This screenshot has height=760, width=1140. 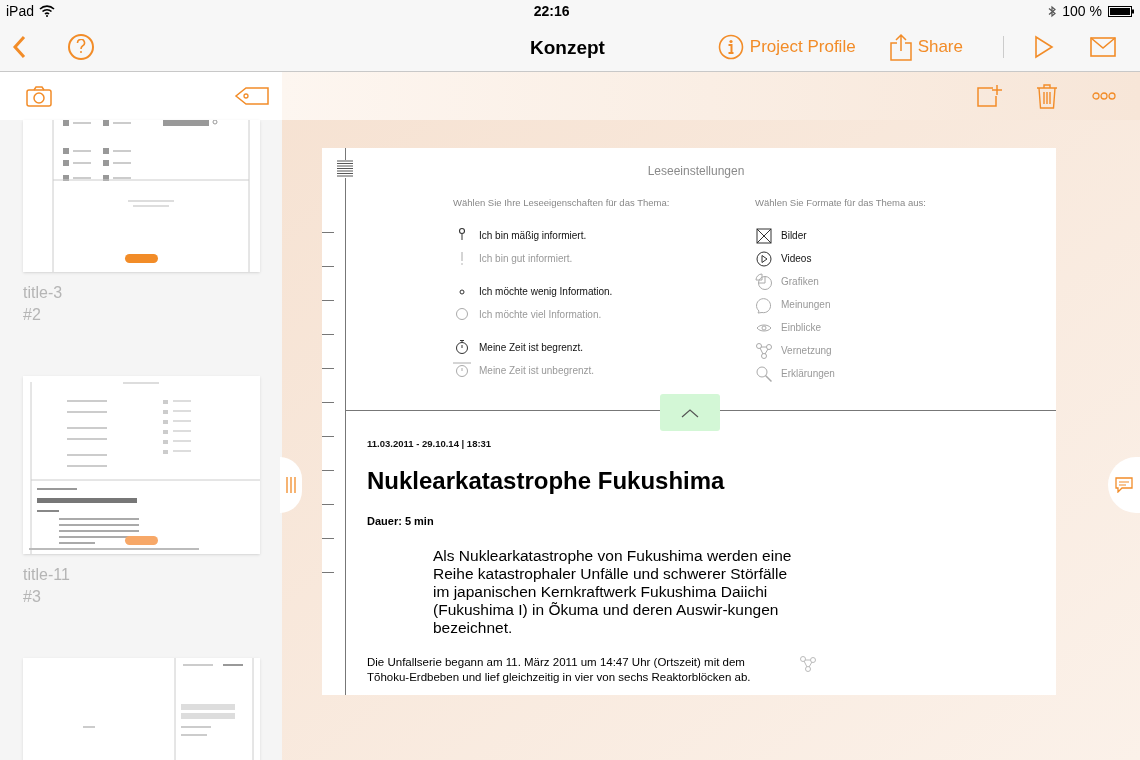 I want to click on share-button: Share, so click(x=926, y=46).